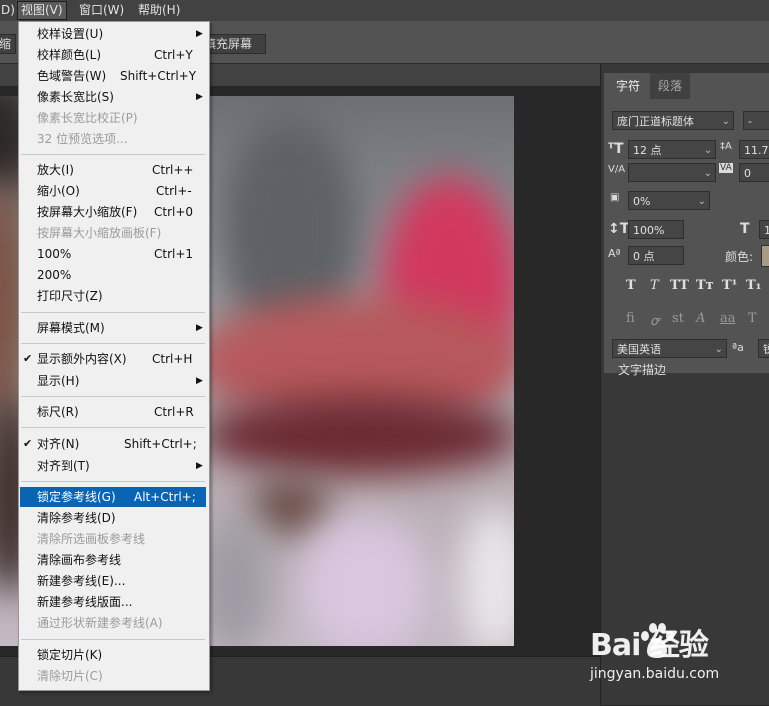 This screenshot has height=706, width=769. I want to click on tracking-icon: VA, so click(726, 168).